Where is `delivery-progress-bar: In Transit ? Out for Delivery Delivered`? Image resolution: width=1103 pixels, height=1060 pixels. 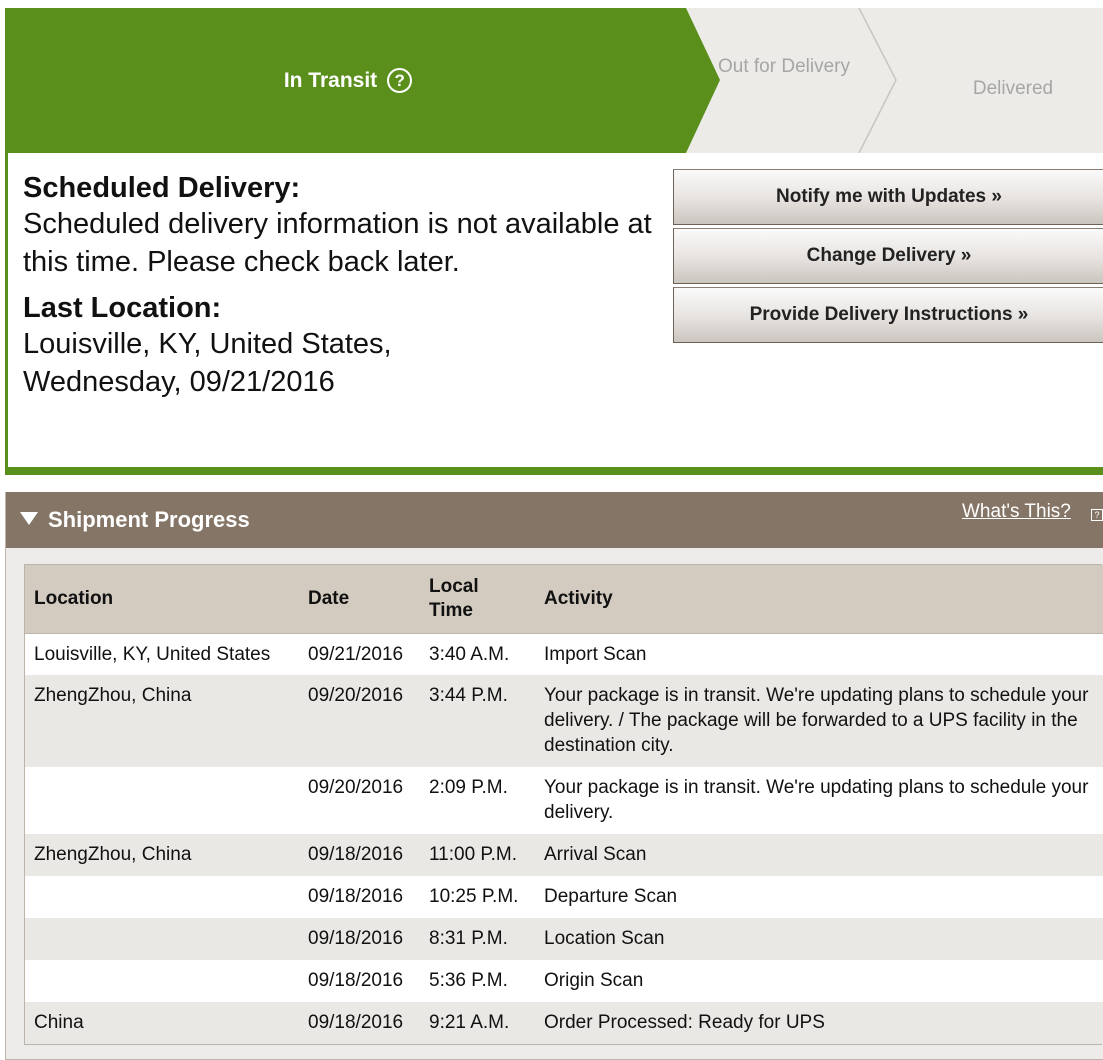 delivery-progress-bar: In Transit ? Out for Delivery Delivered is located at coordinates (555, 80).